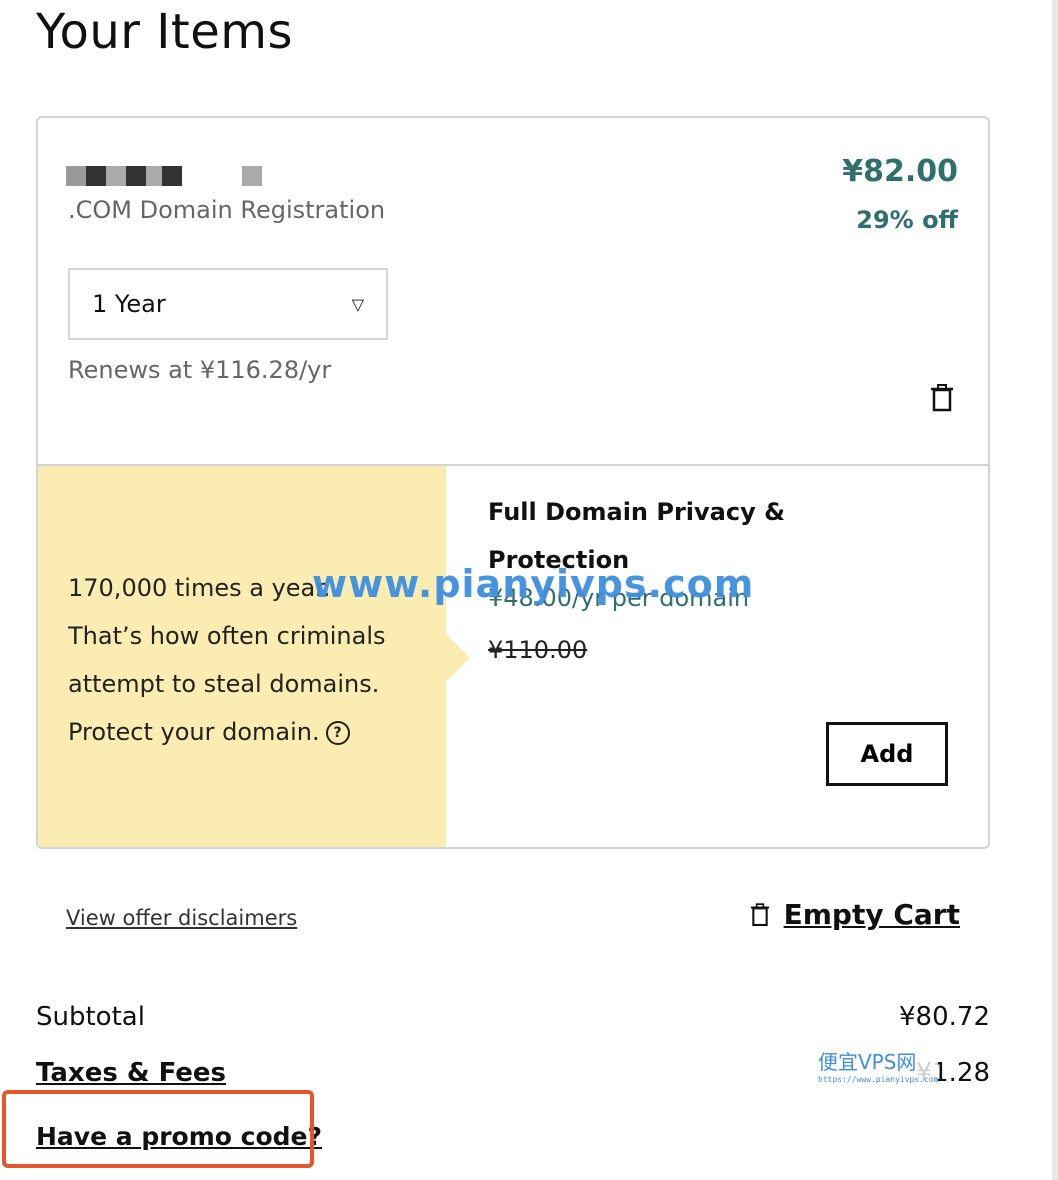  I want to click on empty-cart-label: Empty Cart, so click(871, 914).